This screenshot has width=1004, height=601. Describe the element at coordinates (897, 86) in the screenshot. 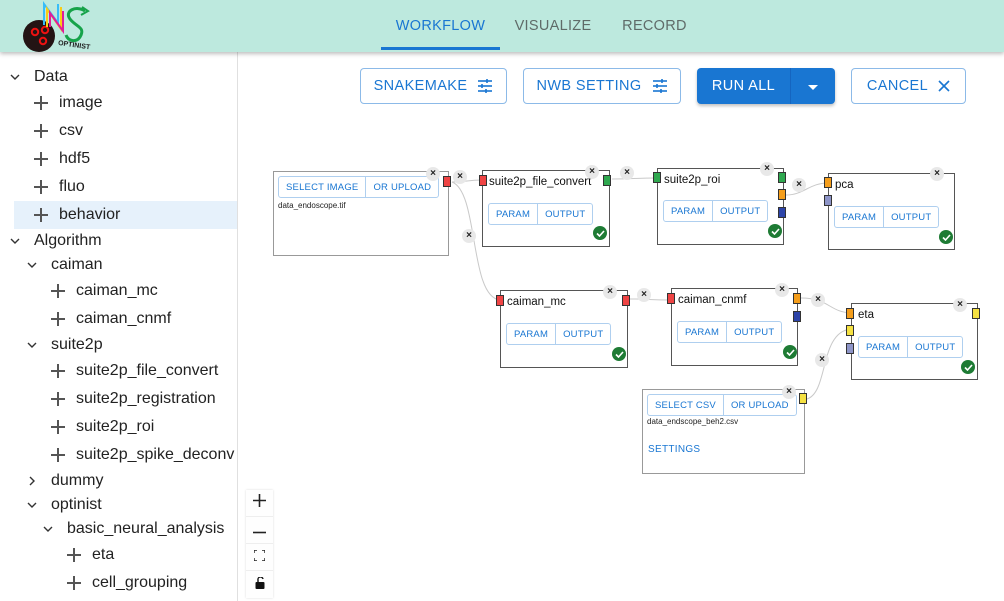

I see `cancel-label: CANCEL` at that location.